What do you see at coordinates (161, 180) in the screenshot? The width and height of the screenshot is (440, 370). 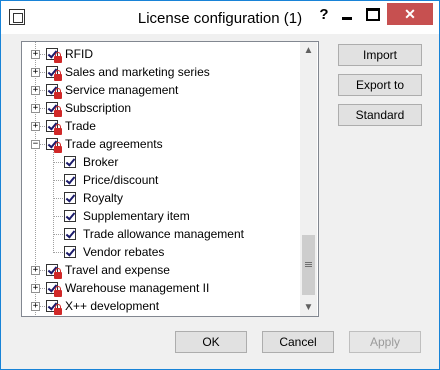 I see `tree-item: Price/discount` at bounding box center [161, 180].